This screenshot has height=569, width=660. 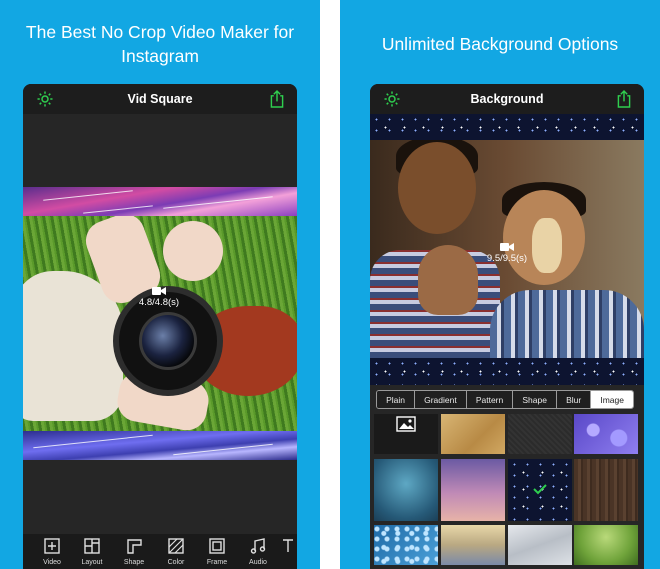 What do you see at coordinates (217, 562) in the screenshot?
I see `toolbar-label: Frame` at bounding box center [217, 562].